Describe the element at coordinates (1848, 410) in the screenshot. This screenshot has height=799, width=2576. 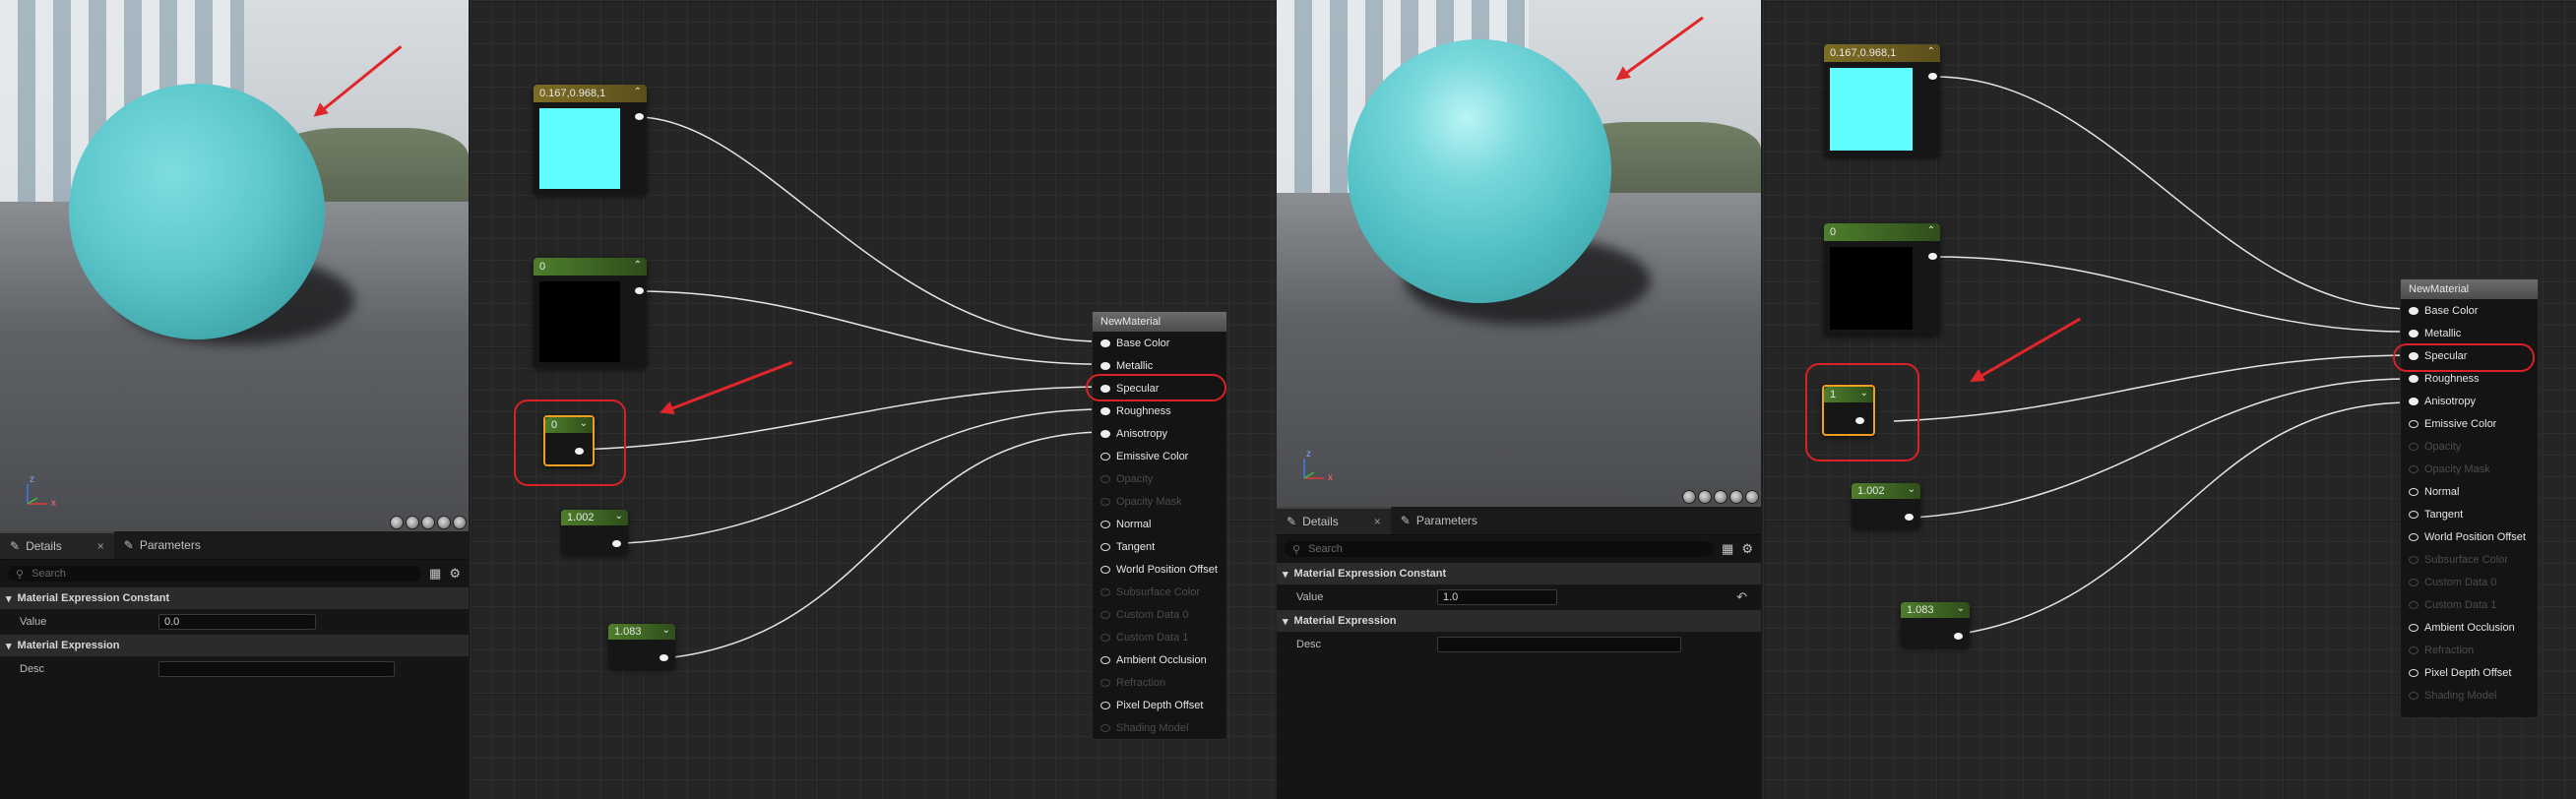
I see `specular-constant-node: 1 ⌄` at that location.